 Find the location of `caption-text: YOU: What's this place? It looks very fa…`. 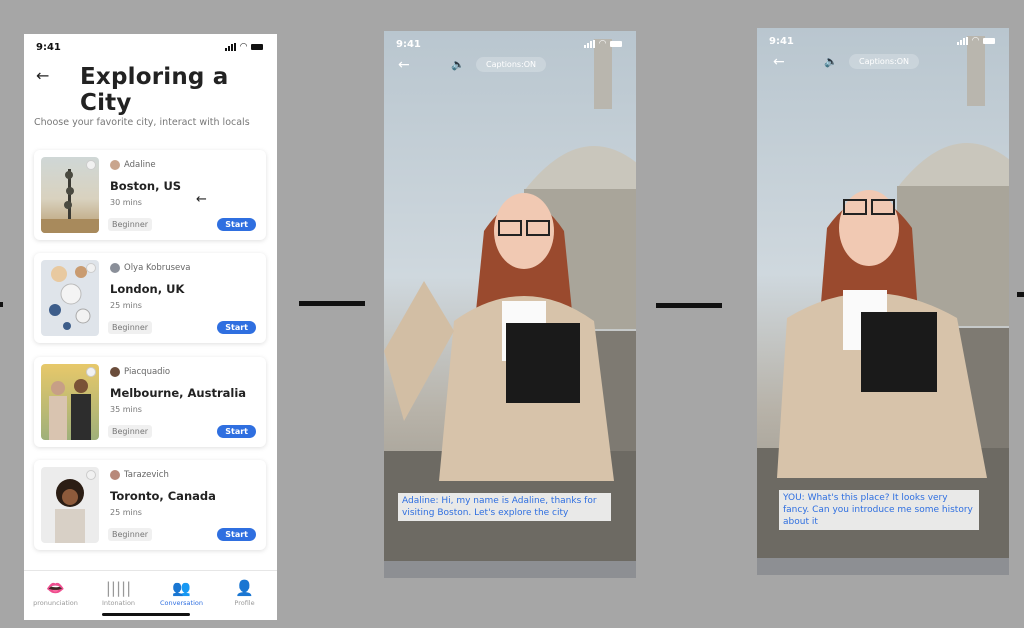

caption-text: YOU: What's this place? It looks very fa… is located at coordinates (879, 510).